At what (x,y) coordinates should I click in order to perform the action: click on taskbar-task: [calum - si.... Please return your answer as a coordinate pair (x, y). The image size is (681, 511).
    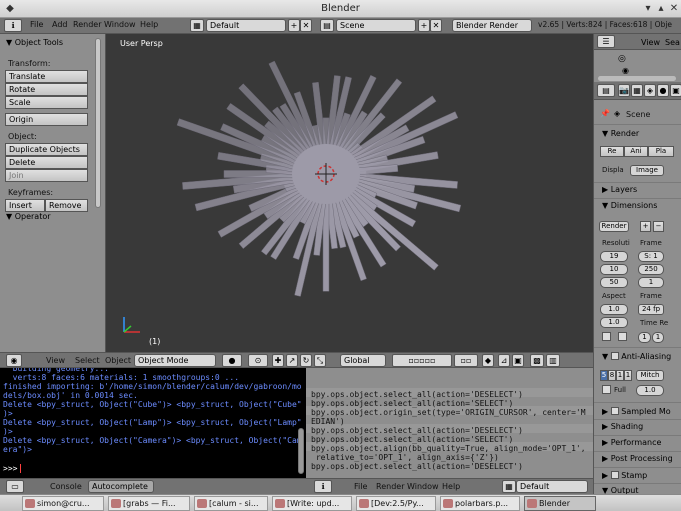
    Looking at the image, I should click on (231, 503).